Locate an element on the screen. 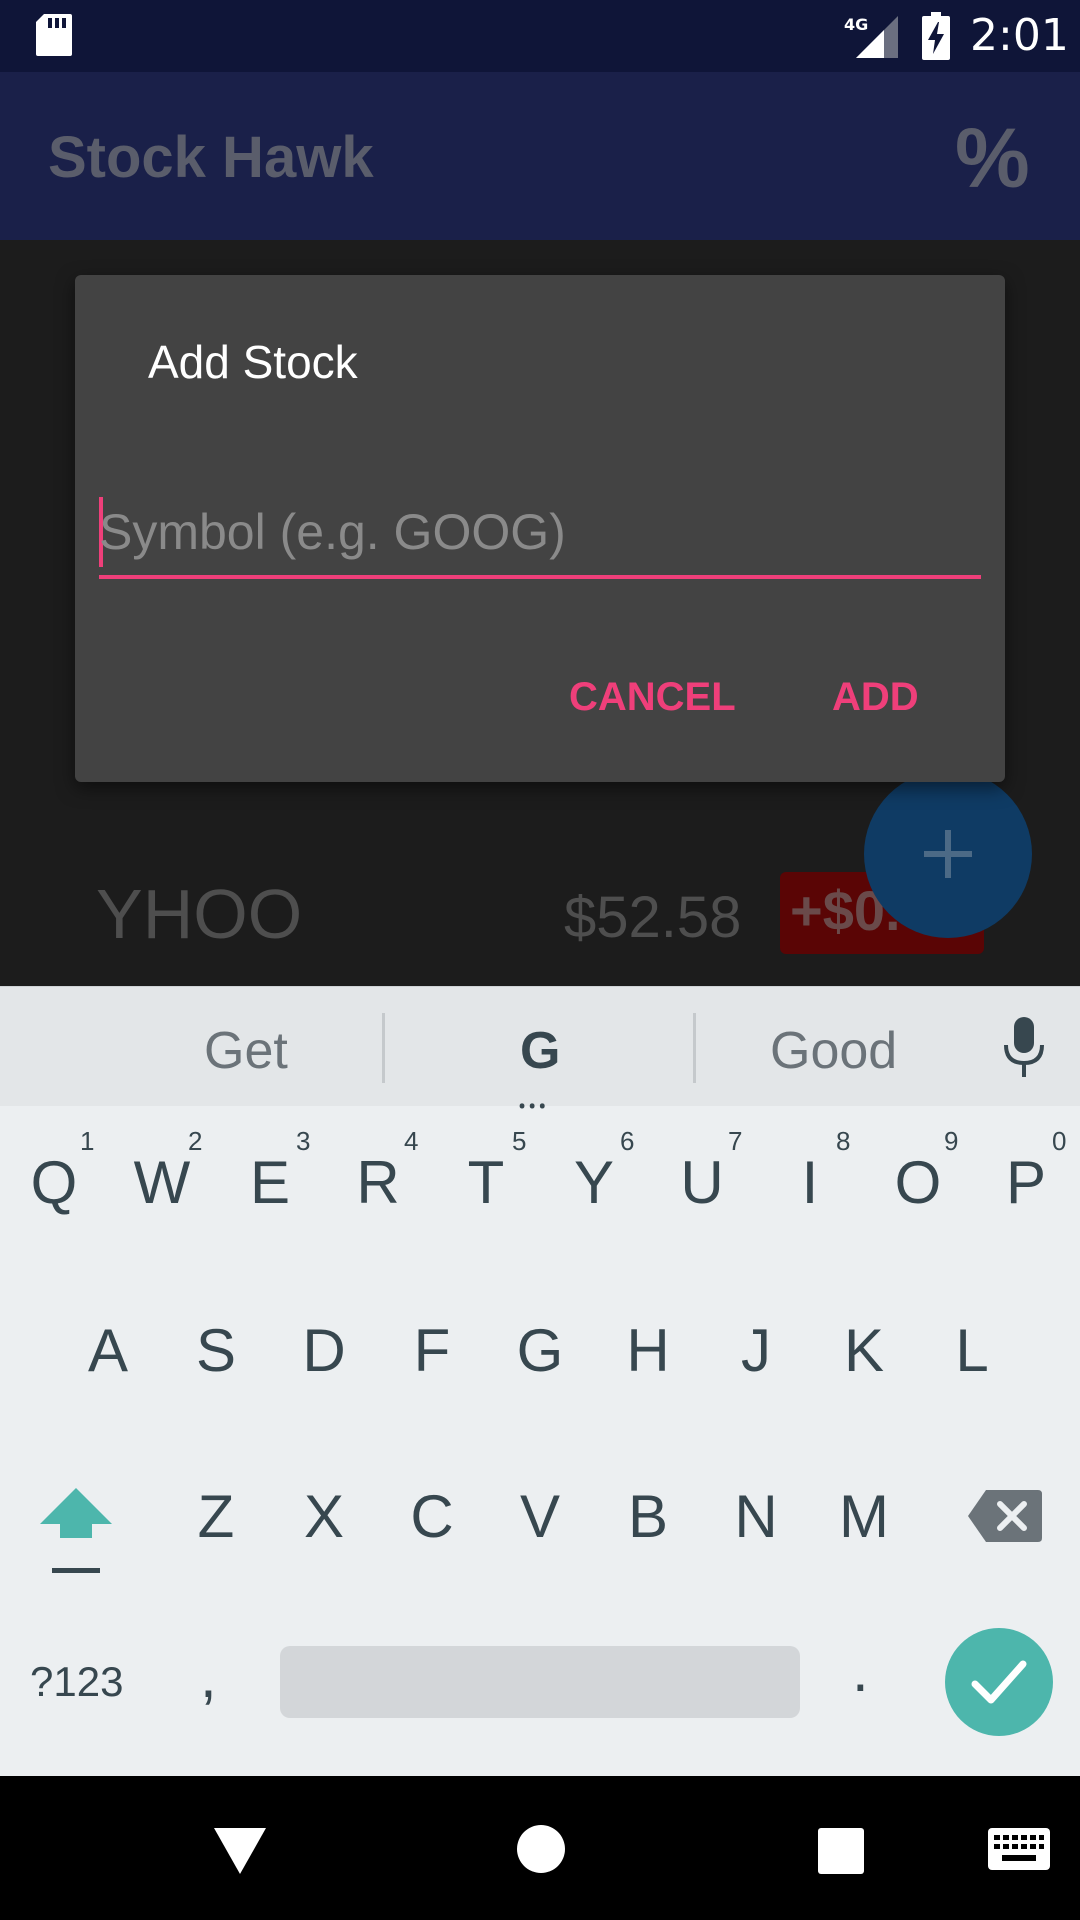  key-b: B is located at coordinates (648, 1516).